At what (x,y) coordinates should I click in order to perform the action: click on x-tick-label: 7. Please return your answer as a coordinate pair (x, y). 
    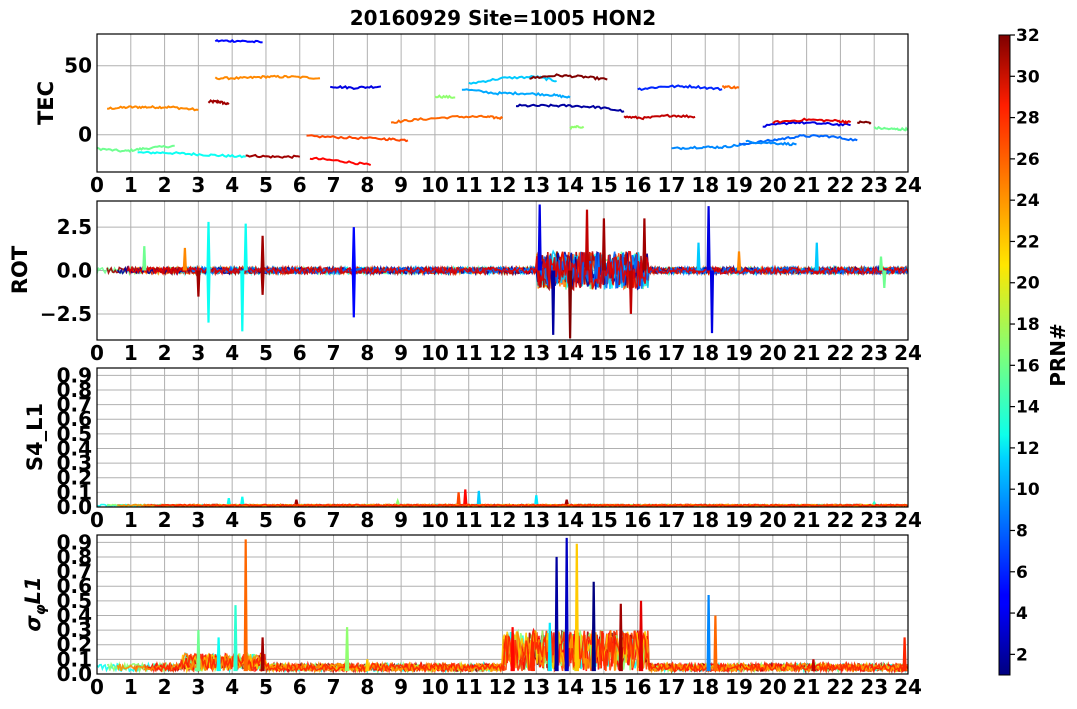
    Looking at the image, I should click on (334, 353).